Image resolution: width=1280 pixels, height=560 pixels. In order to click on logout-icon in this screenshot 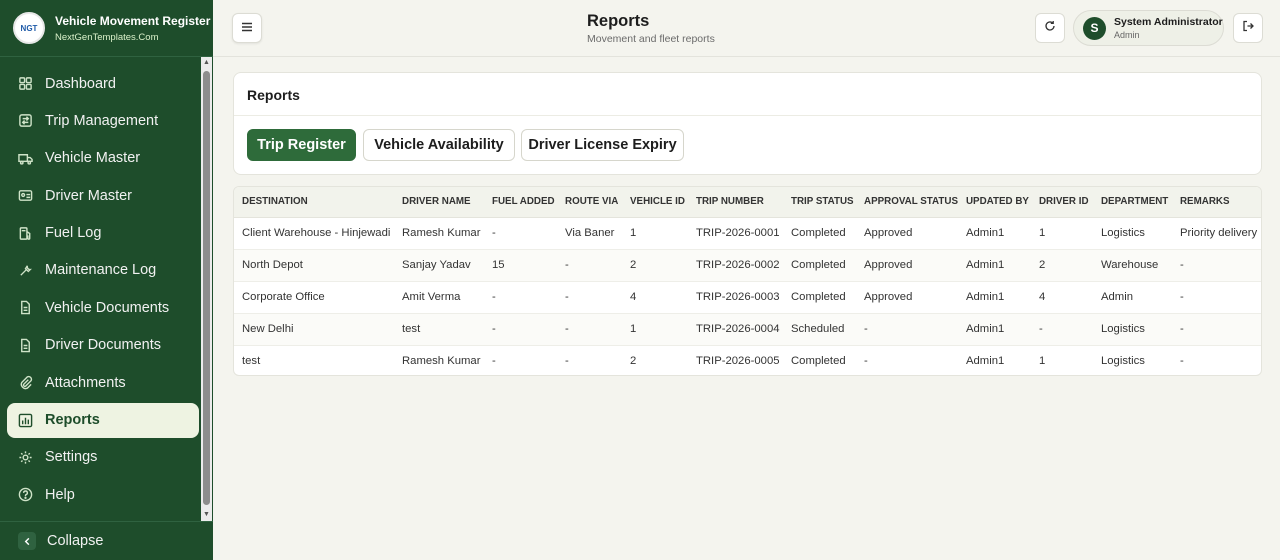, I will do `click(1248, 28)`.